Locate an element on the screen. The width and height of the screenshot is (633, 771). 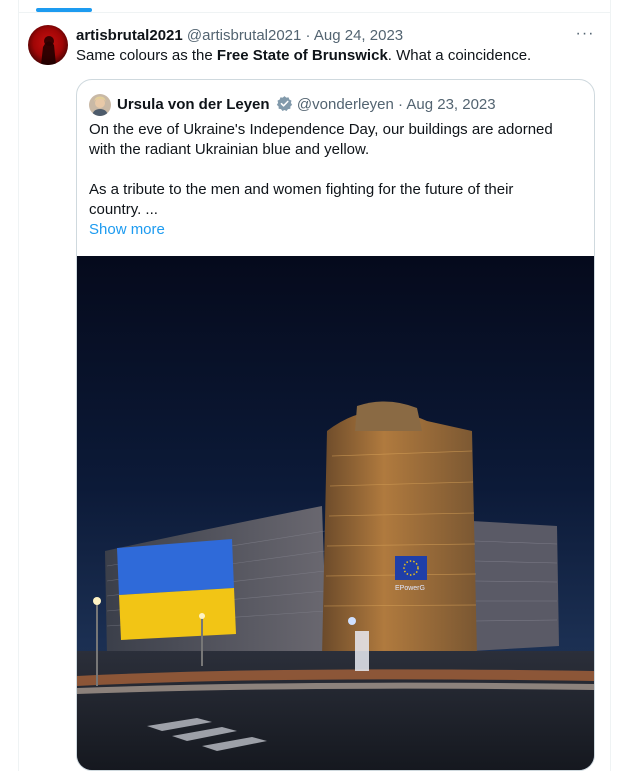
flag-blue-stripe is located at coordinates (175, 567).